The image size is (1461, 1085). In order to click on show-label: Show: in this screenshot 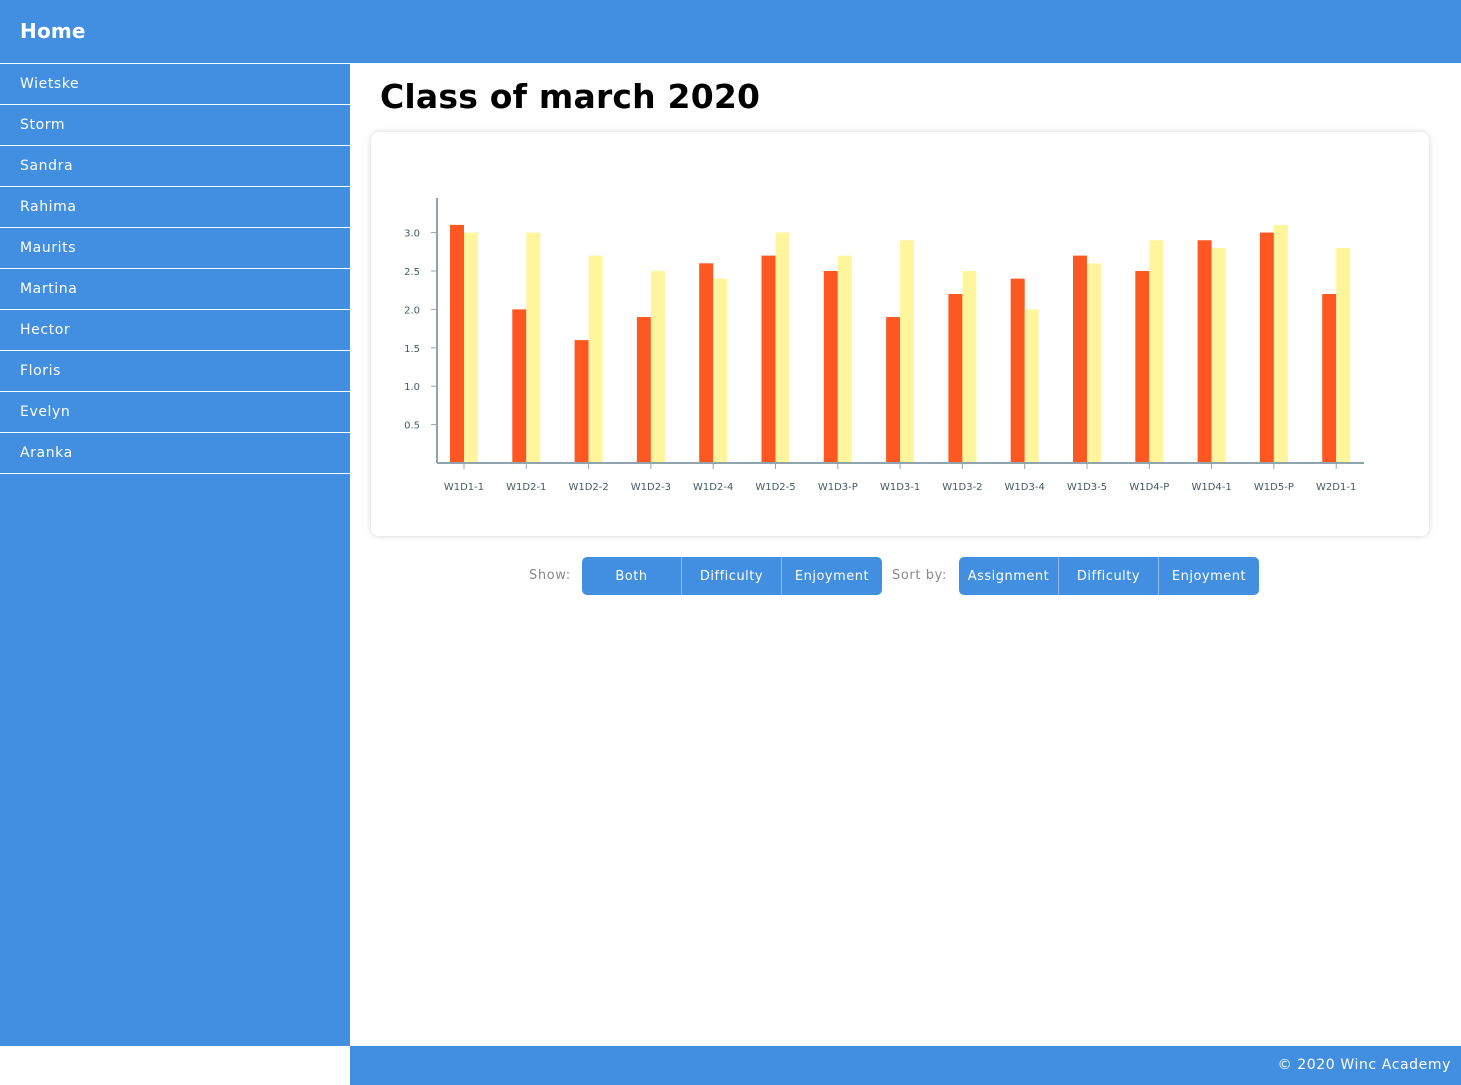, I will do `click(550, 575)`.